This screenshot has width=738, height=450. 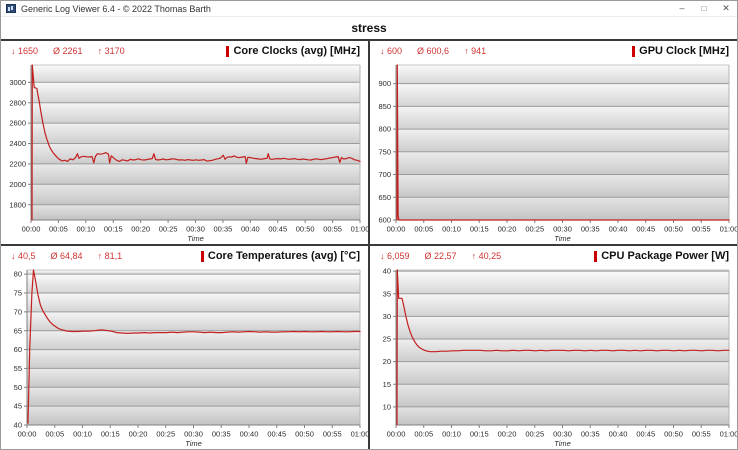 What do you see at coordinates (18, 368) in the screenshot?
I see `svg-text: 55` at bounding box center [18, 368].